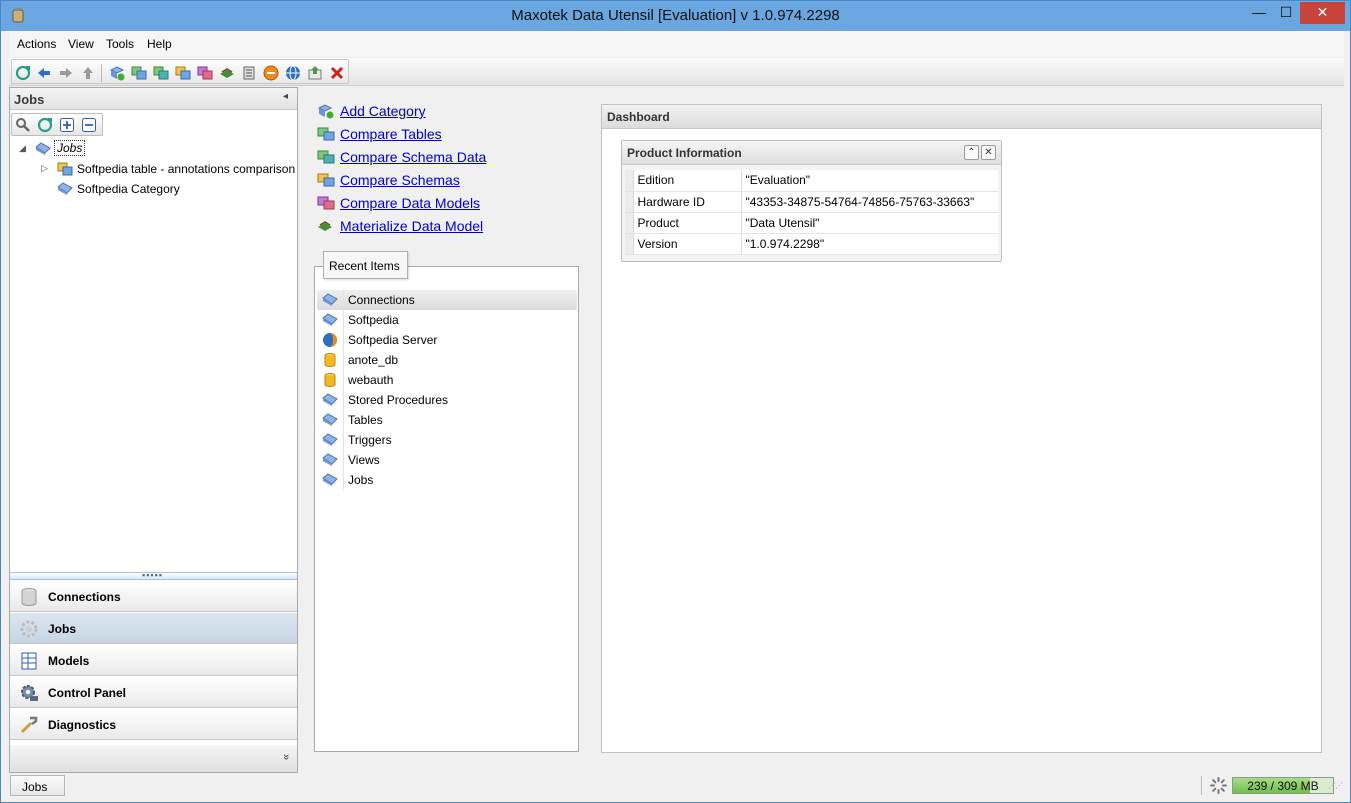 The width and height of the screenshot is (1351, 803). I want to click on property-key: Hardware ID, so click(687, 202).